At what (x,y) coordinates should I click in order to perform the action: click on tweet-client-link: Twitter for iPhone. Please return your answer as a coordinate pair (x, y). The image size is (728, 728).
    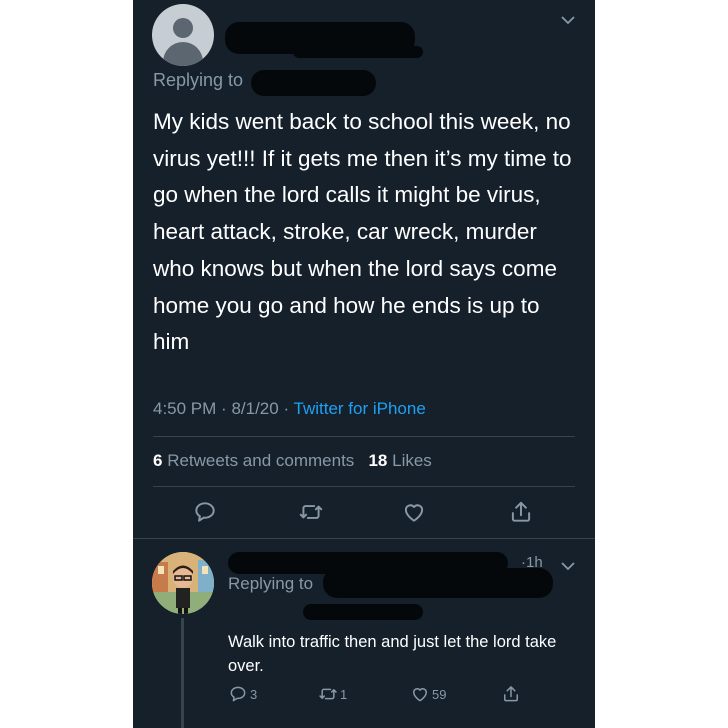
    Looking at the image, I should click on (360, 408).